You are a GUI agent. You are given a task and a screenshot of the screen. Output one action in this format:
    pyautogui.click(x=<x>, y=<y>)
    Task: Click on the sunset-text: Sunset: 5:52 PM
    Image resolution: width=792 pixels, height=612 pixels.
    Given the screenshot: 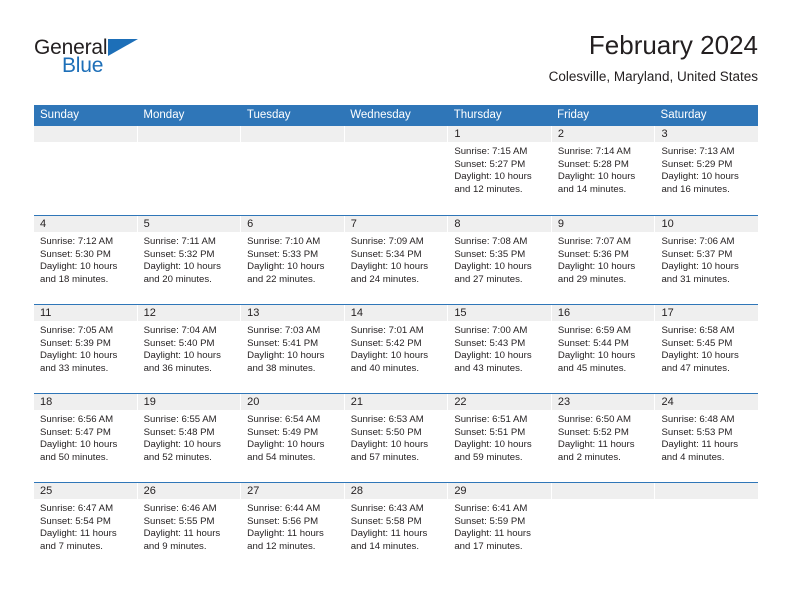 What is the action you would take?
    pyautogui.click(x=593, y=432)
    